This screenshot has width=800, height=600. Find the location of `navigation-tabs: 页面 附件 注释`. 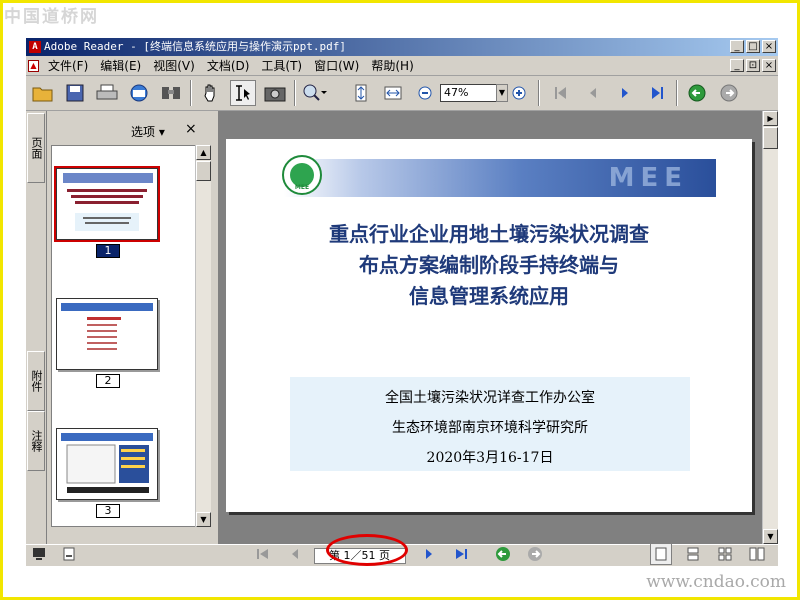

navigation-tabs: 页面 附件 注释 is located at coordinates (36, 327).